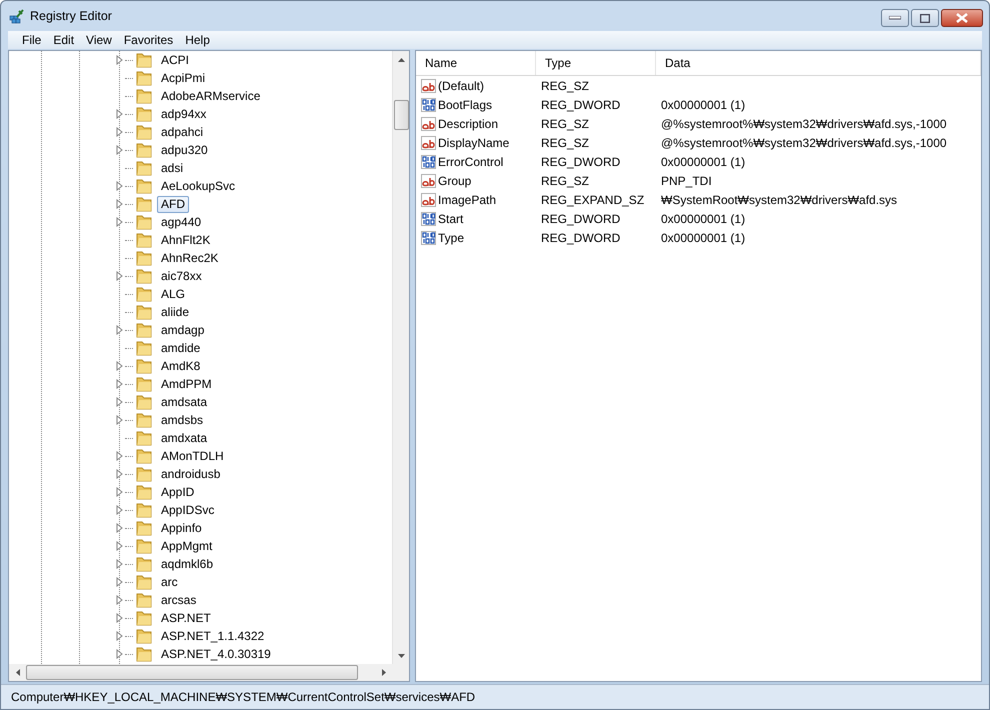 The width and height of the screenshot is (990, 710). I want to click on tree-item: AMonTDLH, so click(192, 456).